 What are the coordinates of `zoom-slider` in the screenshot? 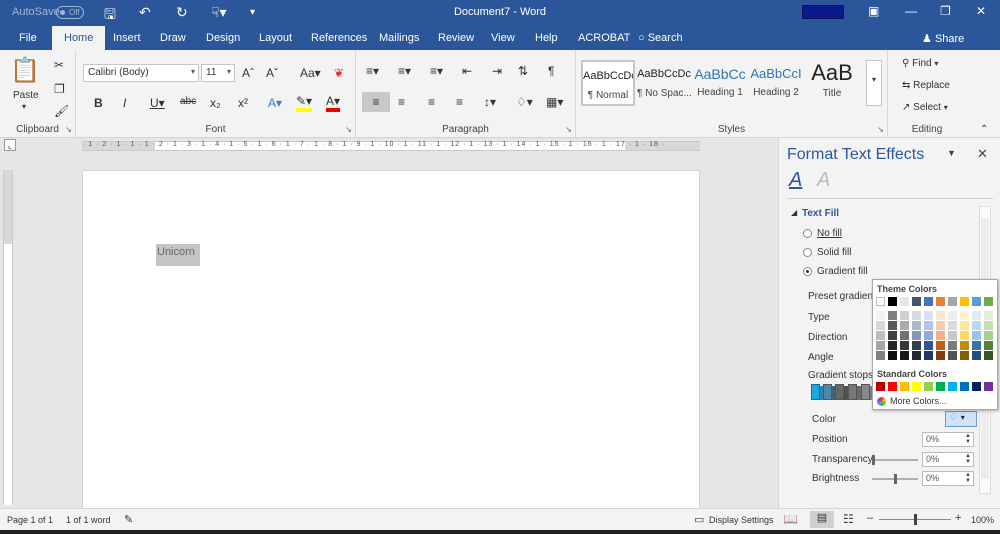 It's located at (915, 519).